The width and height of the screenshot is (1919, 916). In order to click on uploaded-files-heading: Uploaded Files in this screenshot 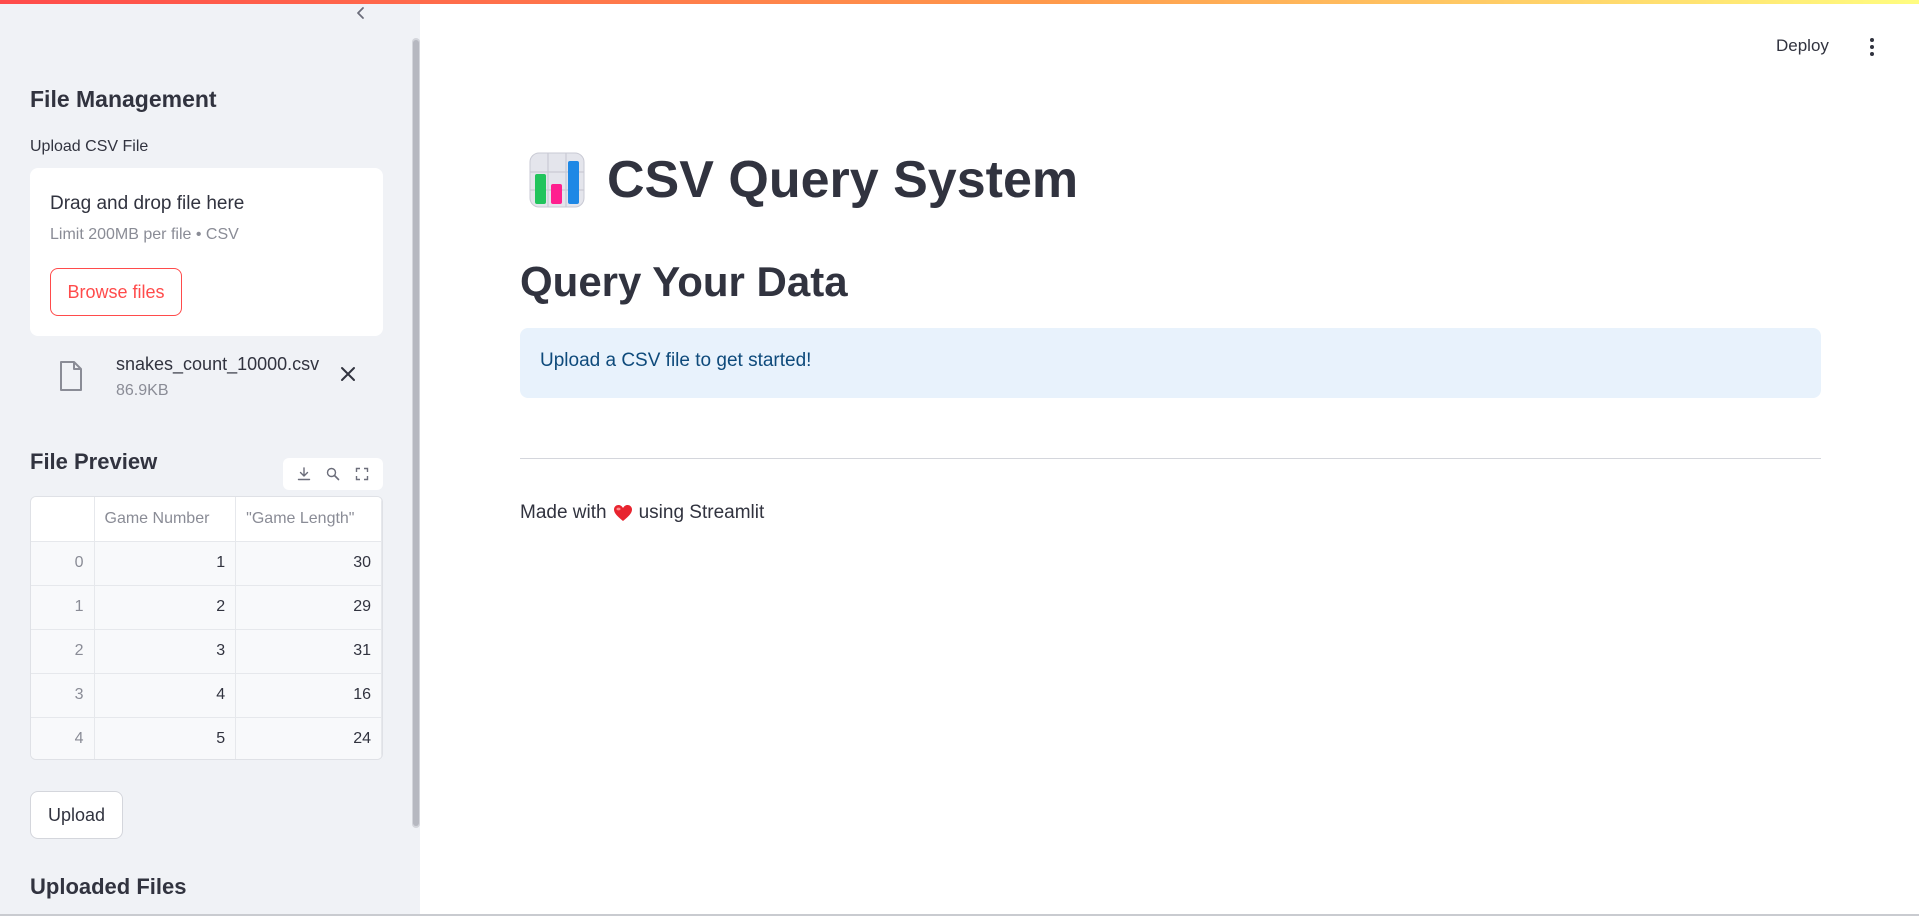, I will do `click(108, 886)`.